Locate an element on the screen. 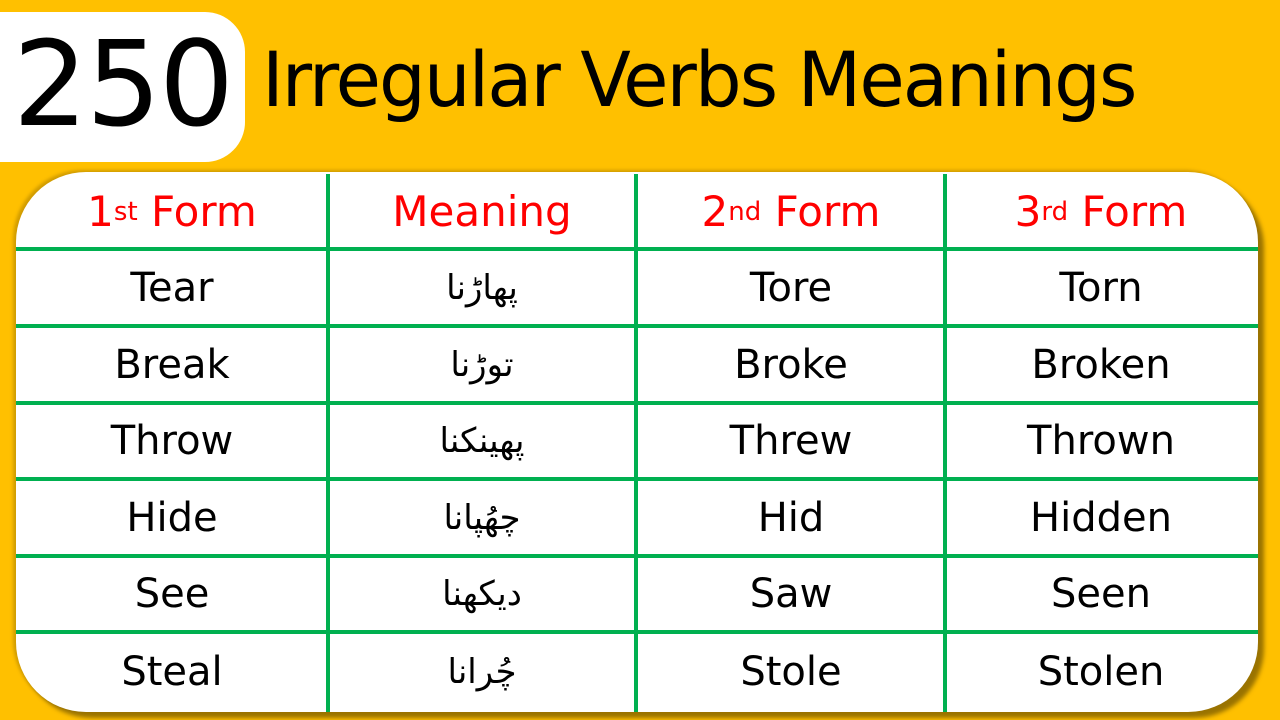 The image size is (1280, 720). third-form-cell: Torn is located at coordinates (1101, 287).